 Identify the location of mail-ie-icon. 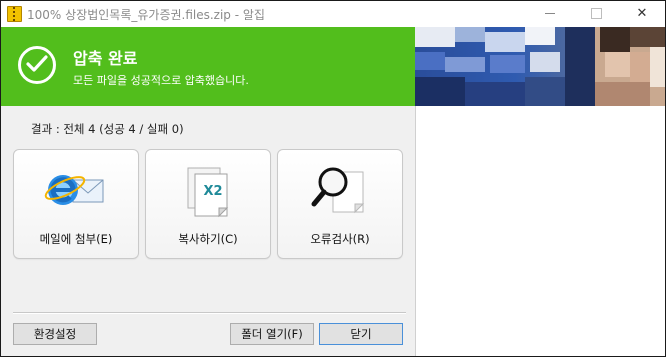
(76, 192).